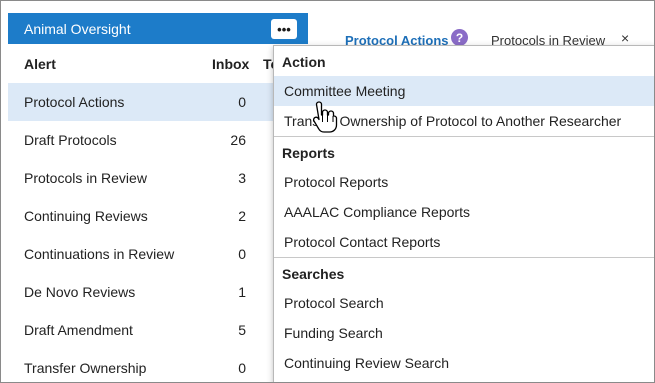  I want to click on close-icon: ×, so click(625, 38).